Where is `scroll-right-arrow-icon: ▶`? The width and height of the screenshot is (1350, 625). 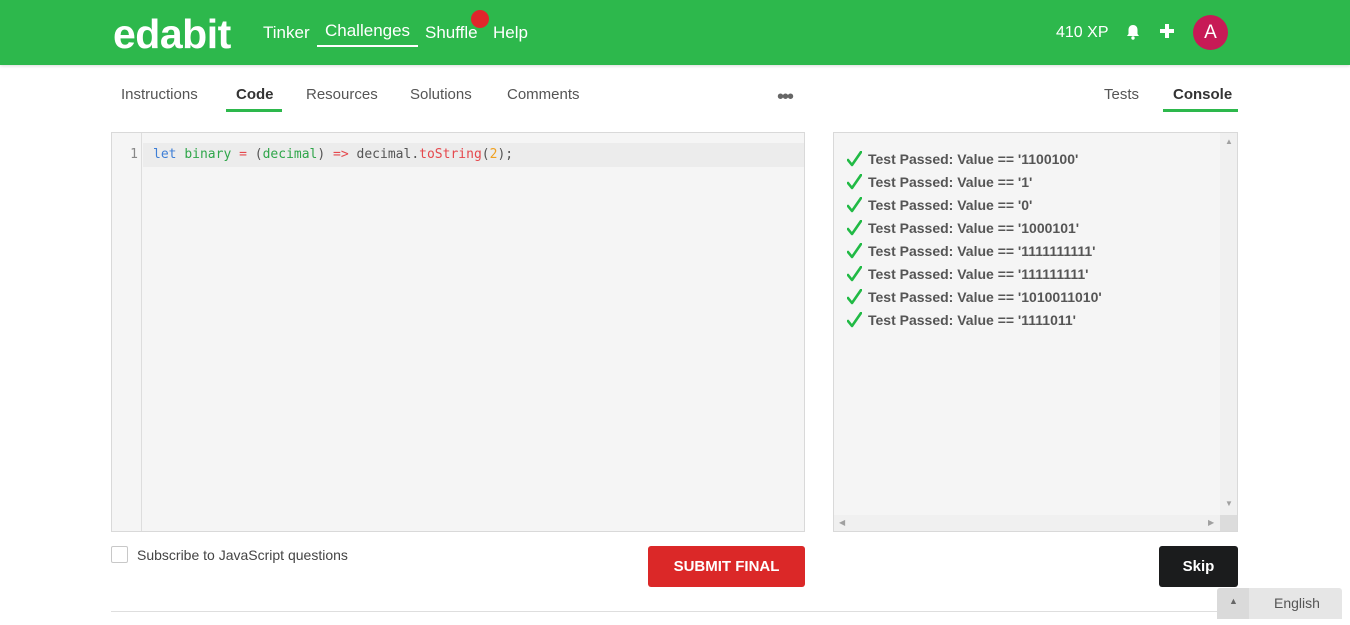 scroll-right-arrow-icon: ▶ is located at coordinates (1211, 522).